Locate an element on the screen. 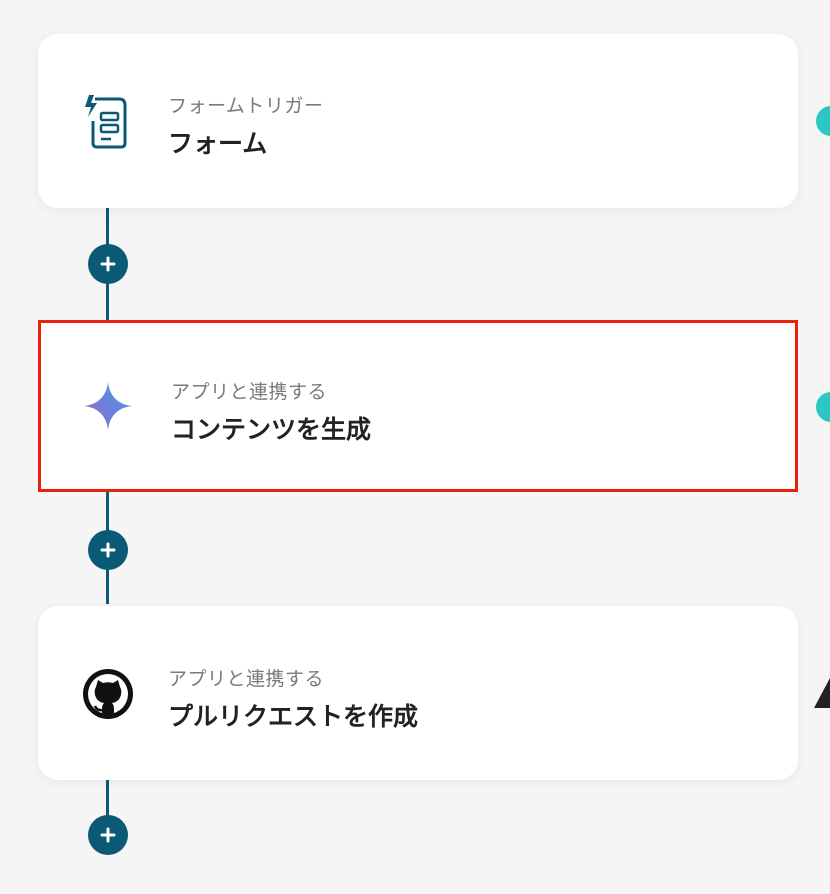  step-title: プルリクエストを作成 is located at coordinates (293, 716).